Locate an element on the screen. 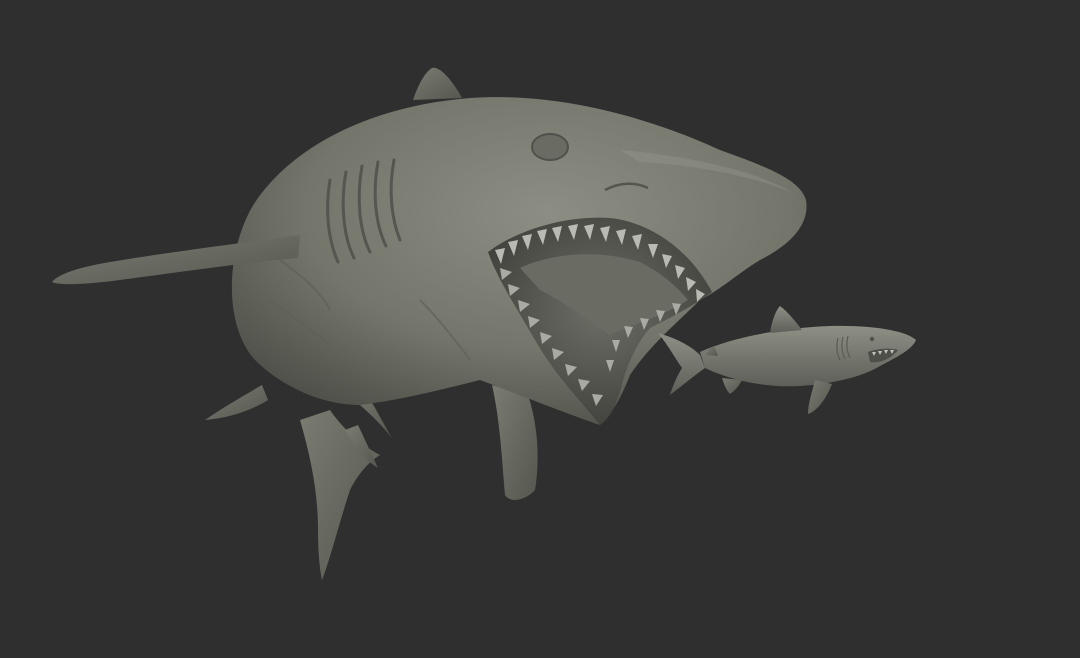 The height and width of the screenshot is (658, 1080). large-shark-dorsal-fin is located at coordinates (437, 83).